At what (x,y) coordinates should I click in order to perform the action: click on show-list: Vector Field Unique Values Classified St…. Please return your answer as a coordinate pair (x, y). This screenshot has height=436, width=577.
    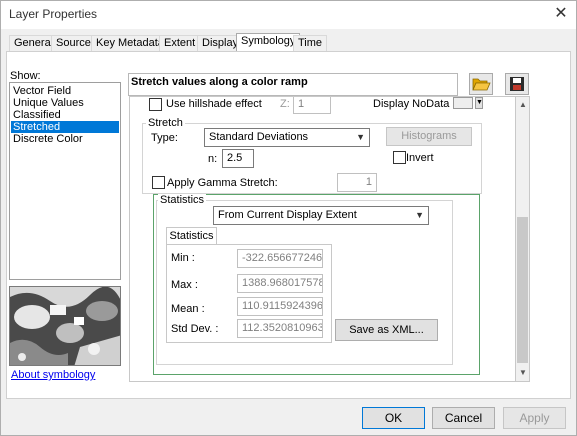
    Looking at the image, I should click on (65, 181).